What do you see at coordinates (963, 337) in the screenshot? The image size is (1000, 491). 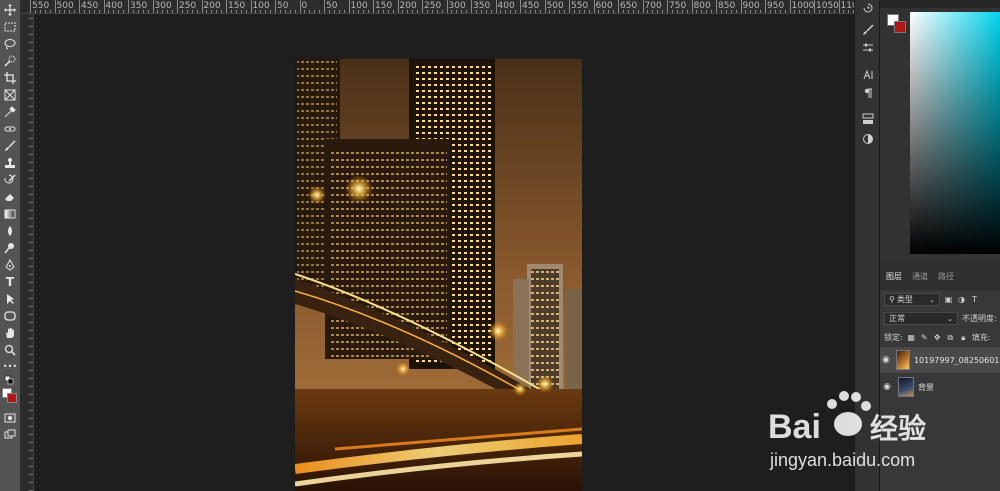 I see `lock-all-icon: 🔒︎` at bounding box center [963, 337].